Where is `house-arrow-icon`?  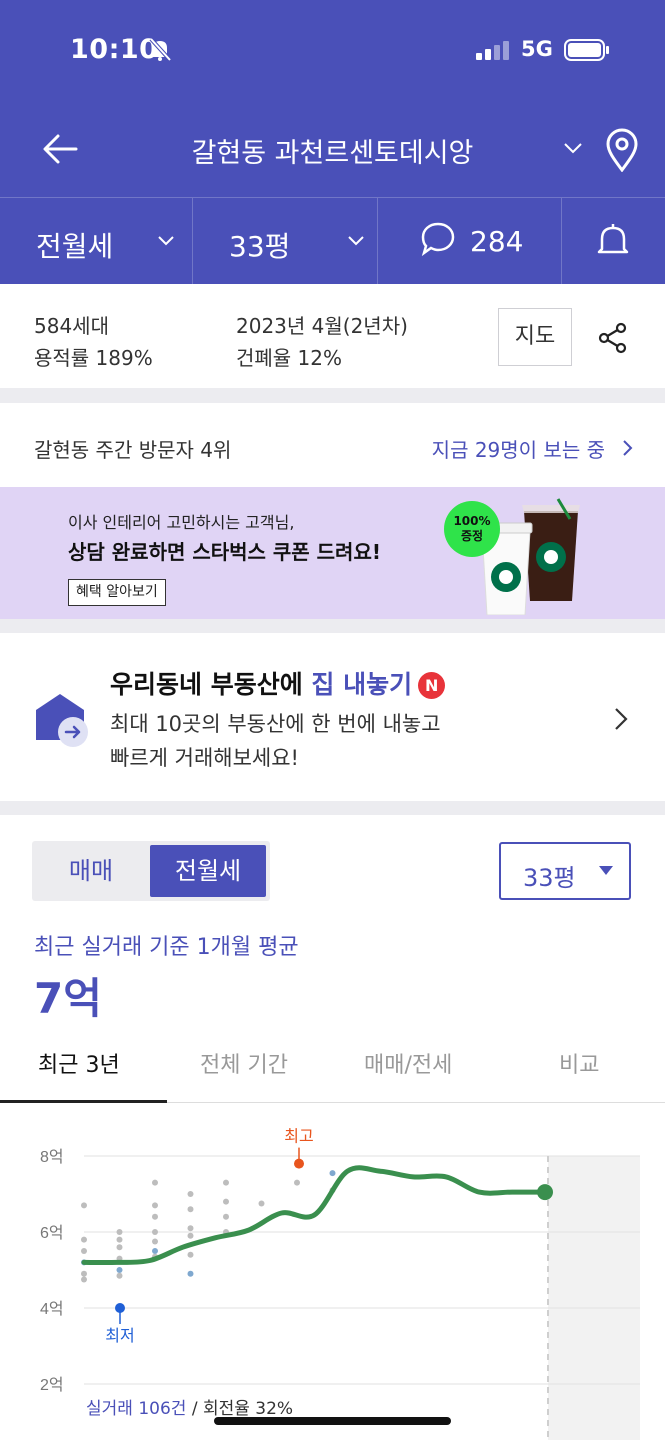
house-arrow-icon is located at coordinates (62, 720).